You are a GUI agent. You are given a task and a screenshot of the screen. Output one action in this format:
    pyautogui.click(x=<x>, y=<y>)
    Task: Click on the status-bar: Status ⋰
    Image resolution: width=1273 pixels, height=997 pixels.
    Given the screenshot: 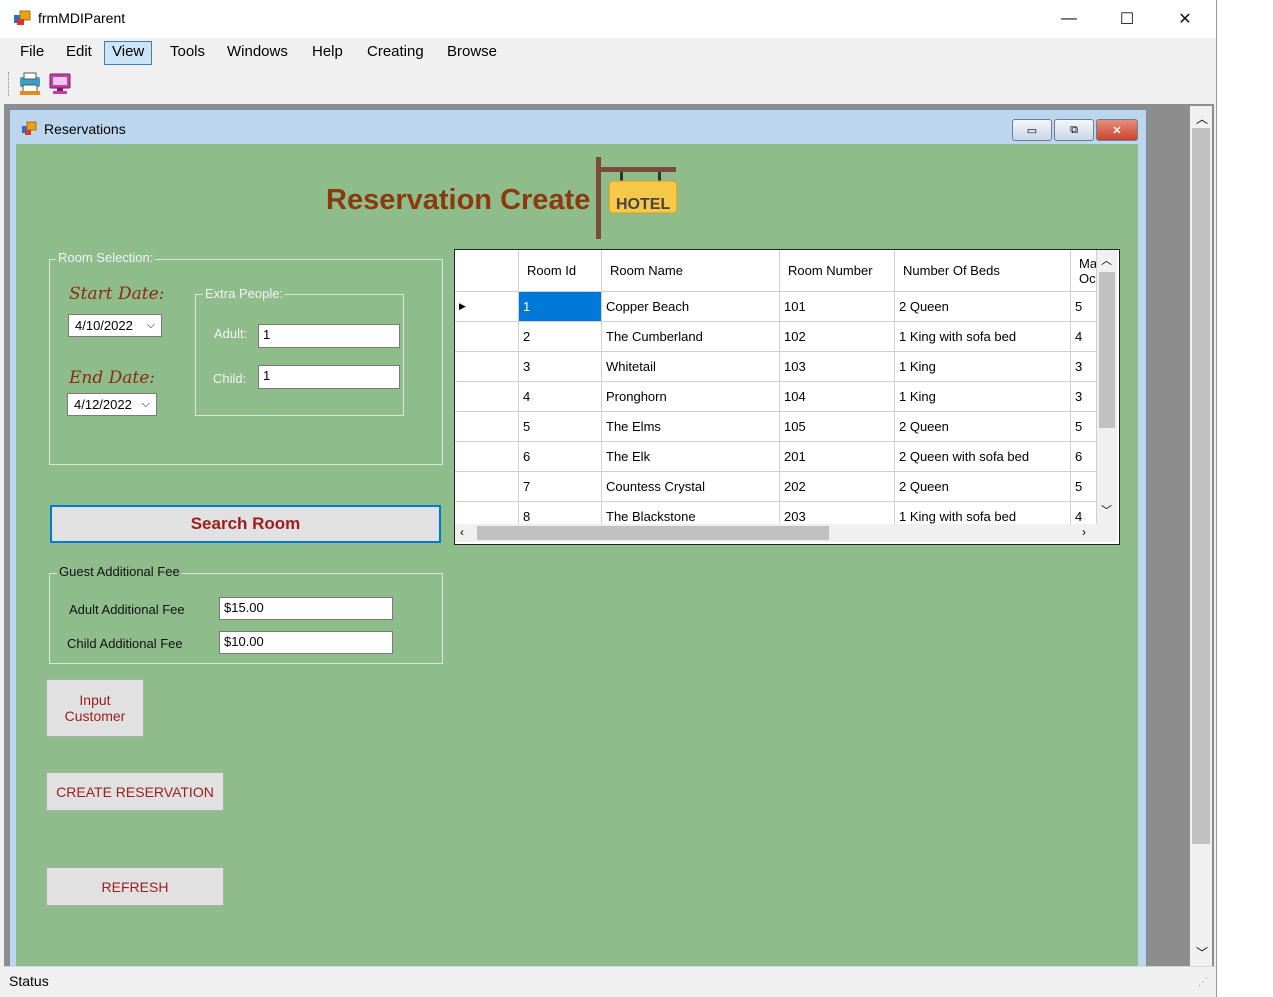 What is the action you would take?
    pyautogui.click(x=610, y=980)
    